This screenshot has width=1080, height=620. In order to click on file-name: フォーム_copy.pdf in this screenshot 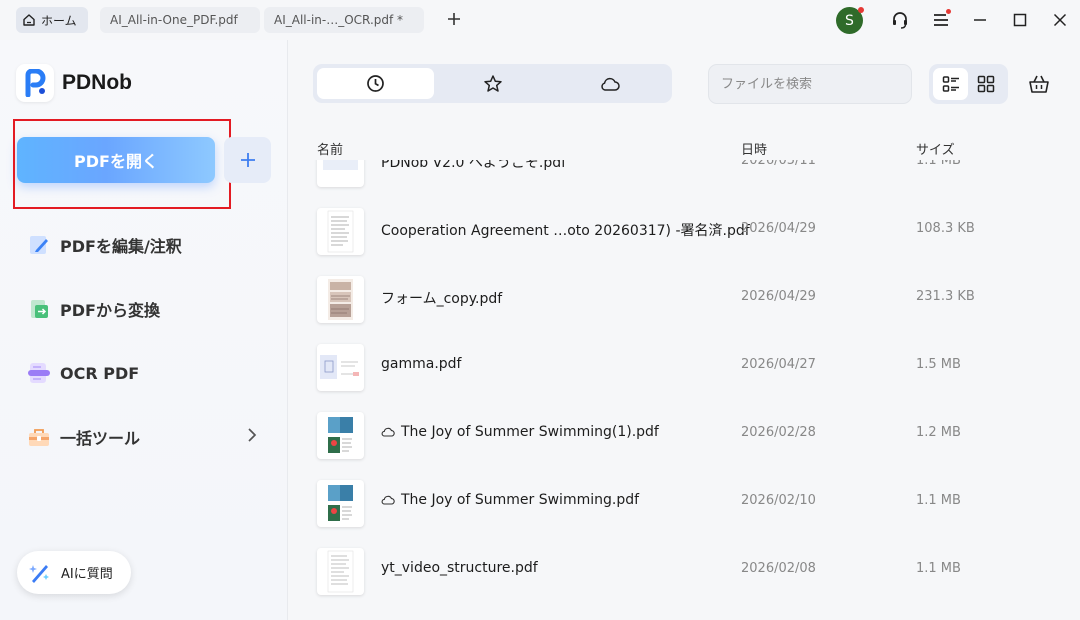, I will do `click(441, 298)`.